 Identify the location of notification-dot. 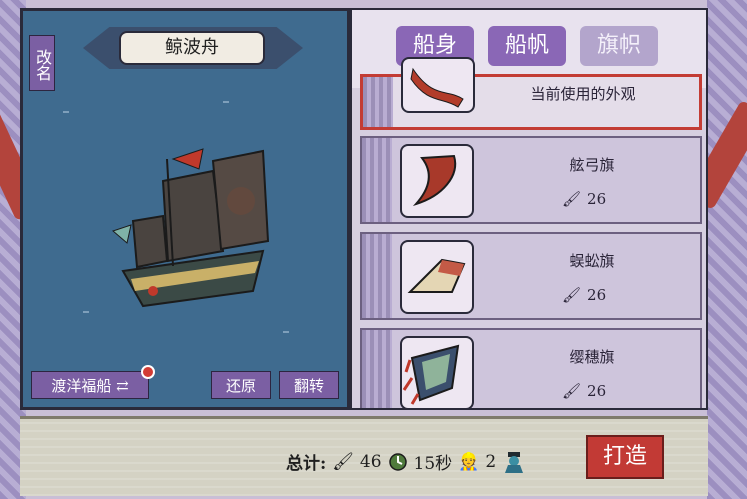
(148, 372).